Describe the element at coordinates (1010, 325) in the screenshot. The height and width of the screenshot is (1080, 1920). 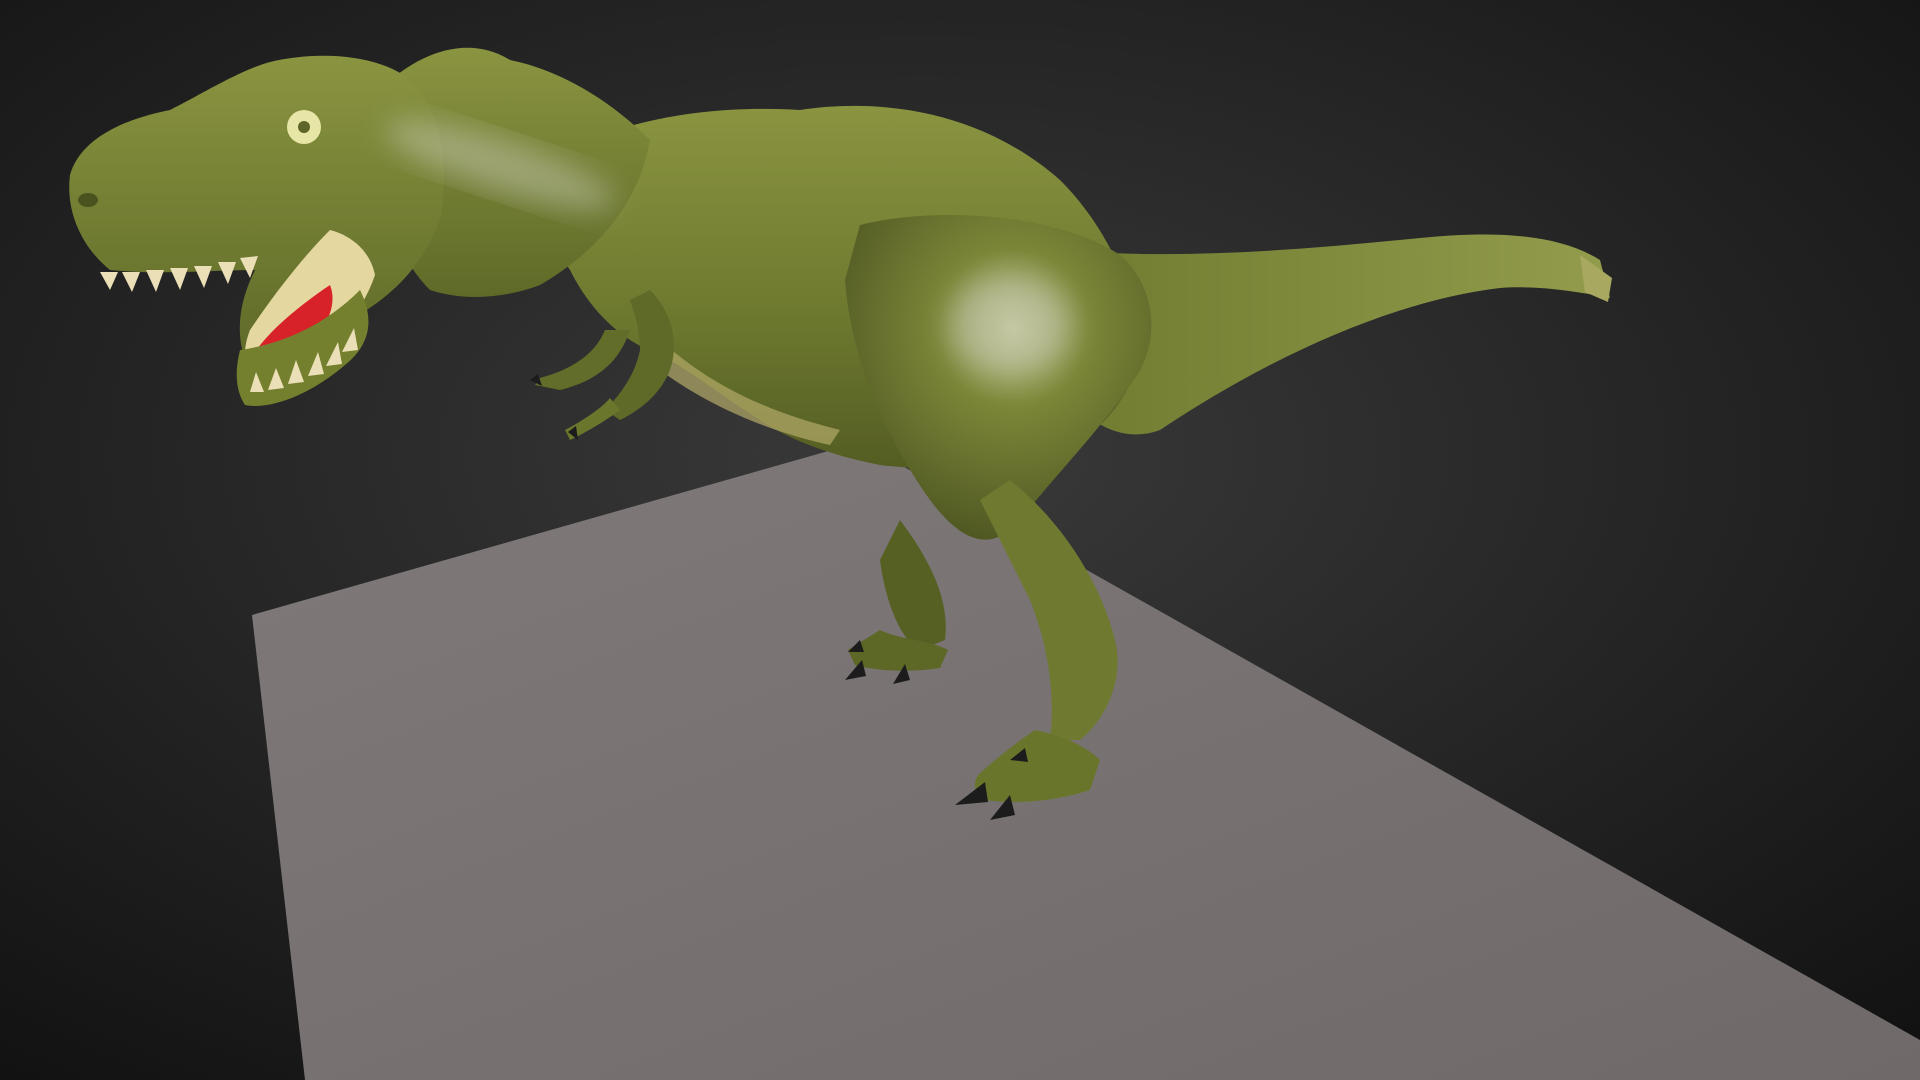
I see `specular-thigh` at that location.